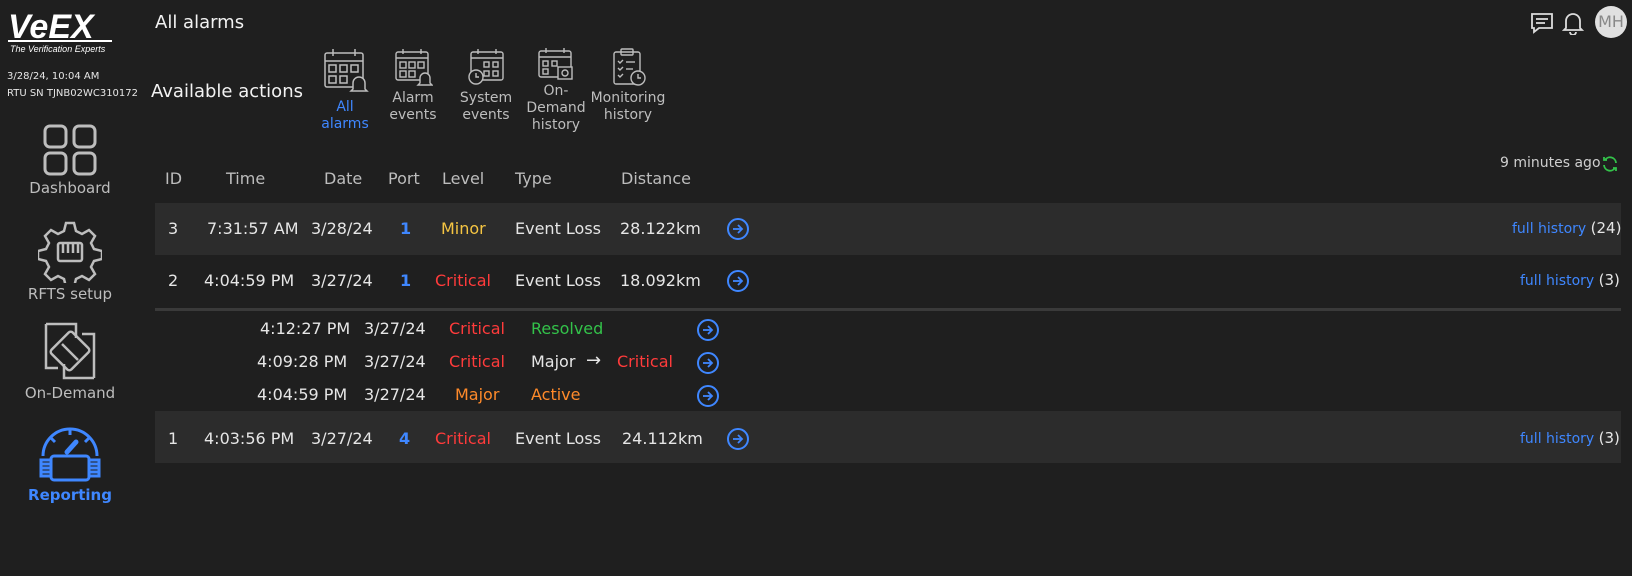 The width and height of the screenshot is (1632, 576). I want to click on row-time: 4:04:59 PM, so click(249, 280).